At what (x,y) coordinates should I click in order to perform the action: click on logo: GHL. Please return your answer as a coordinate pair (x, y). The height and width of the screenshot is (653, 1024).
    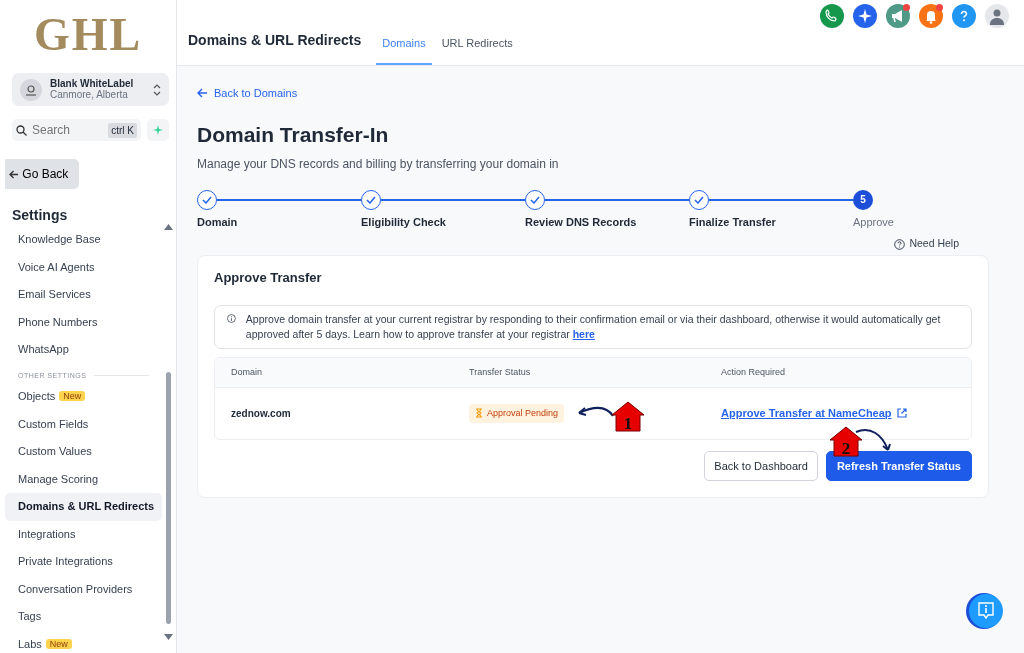
    Looking at the image, I should click on (88, 35).